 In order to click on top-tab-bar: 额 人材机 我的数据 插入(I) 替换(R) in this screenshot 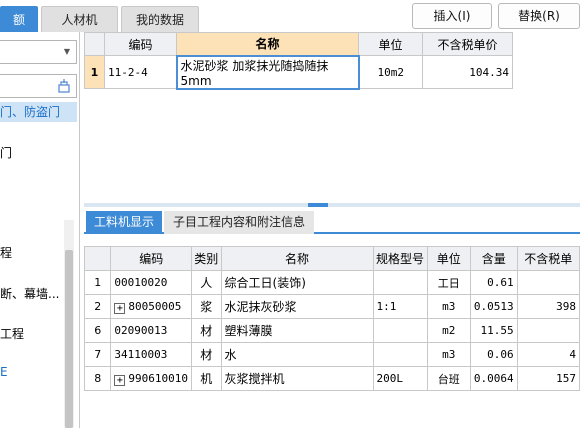, I will do `click(290, 16)`.